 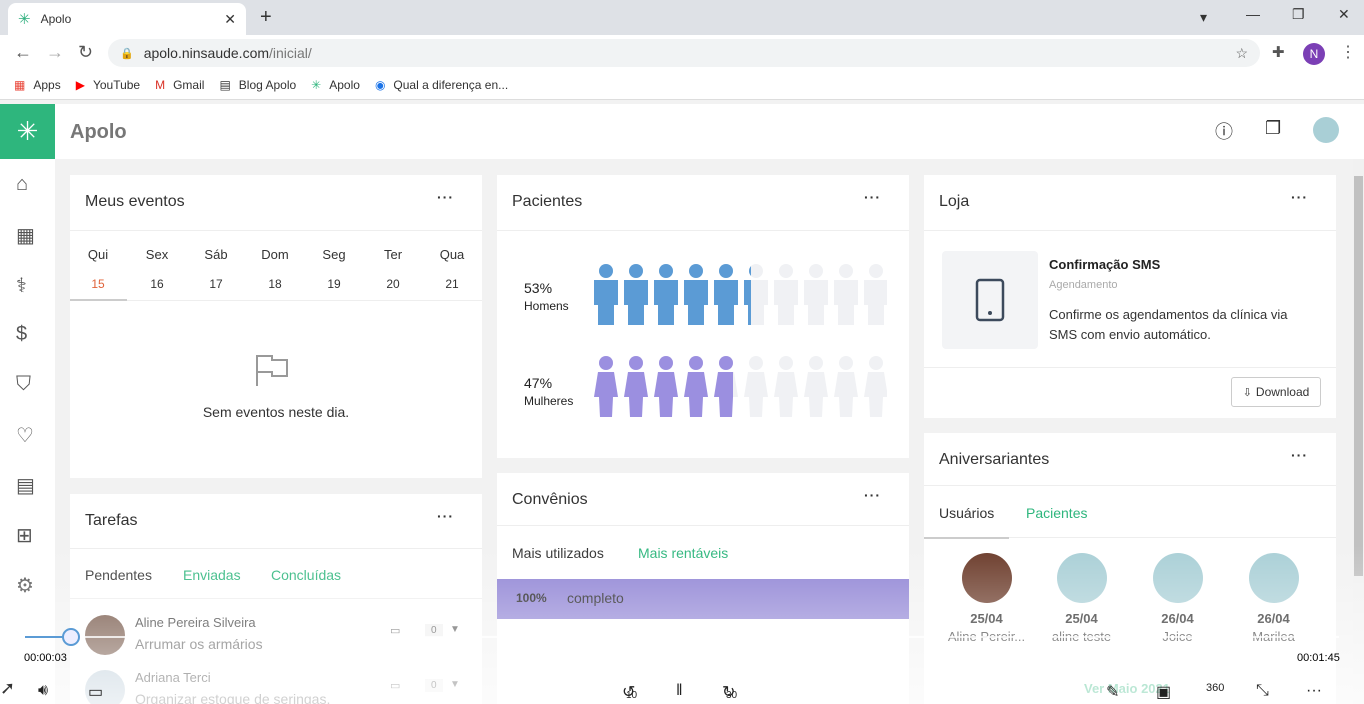 I want to click on bookmark-label: Apolo, so click(x=344, y=85).